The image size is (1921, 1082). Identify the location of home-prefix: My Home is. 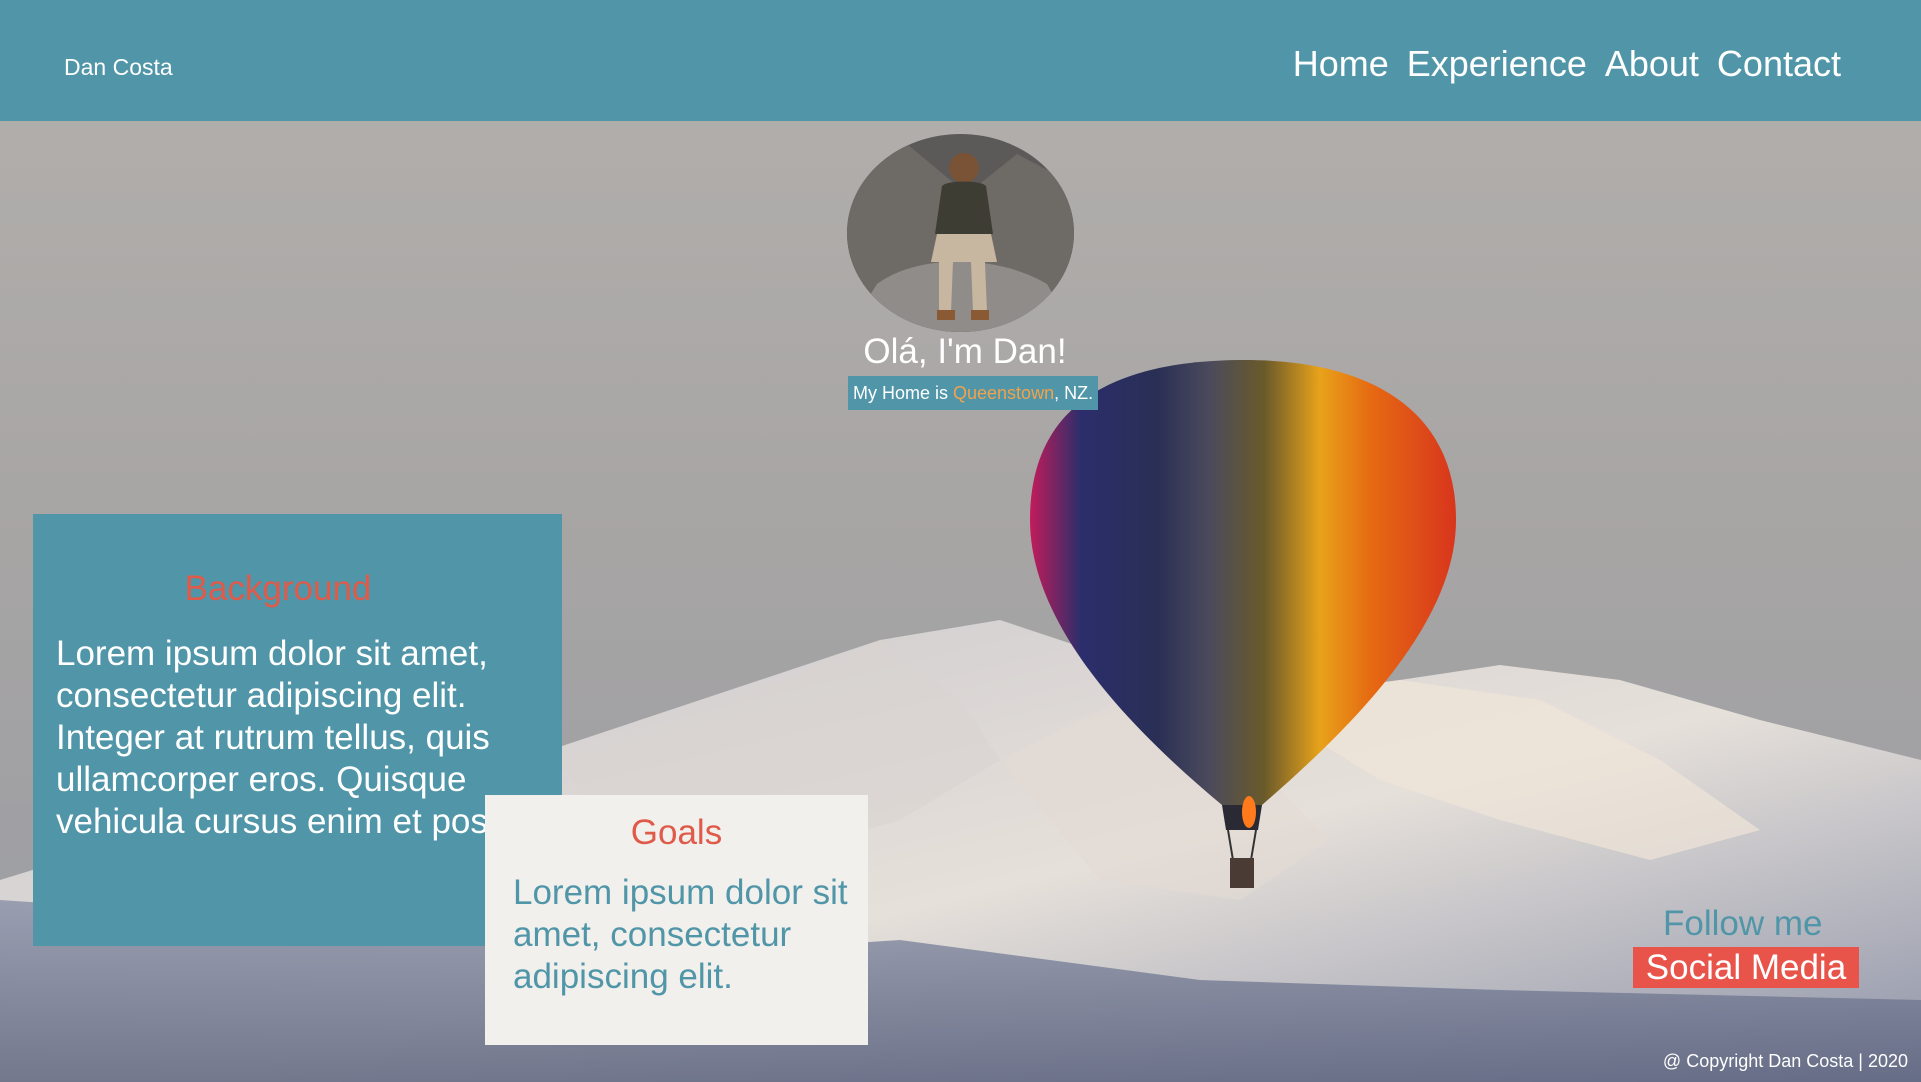
(903, 393).